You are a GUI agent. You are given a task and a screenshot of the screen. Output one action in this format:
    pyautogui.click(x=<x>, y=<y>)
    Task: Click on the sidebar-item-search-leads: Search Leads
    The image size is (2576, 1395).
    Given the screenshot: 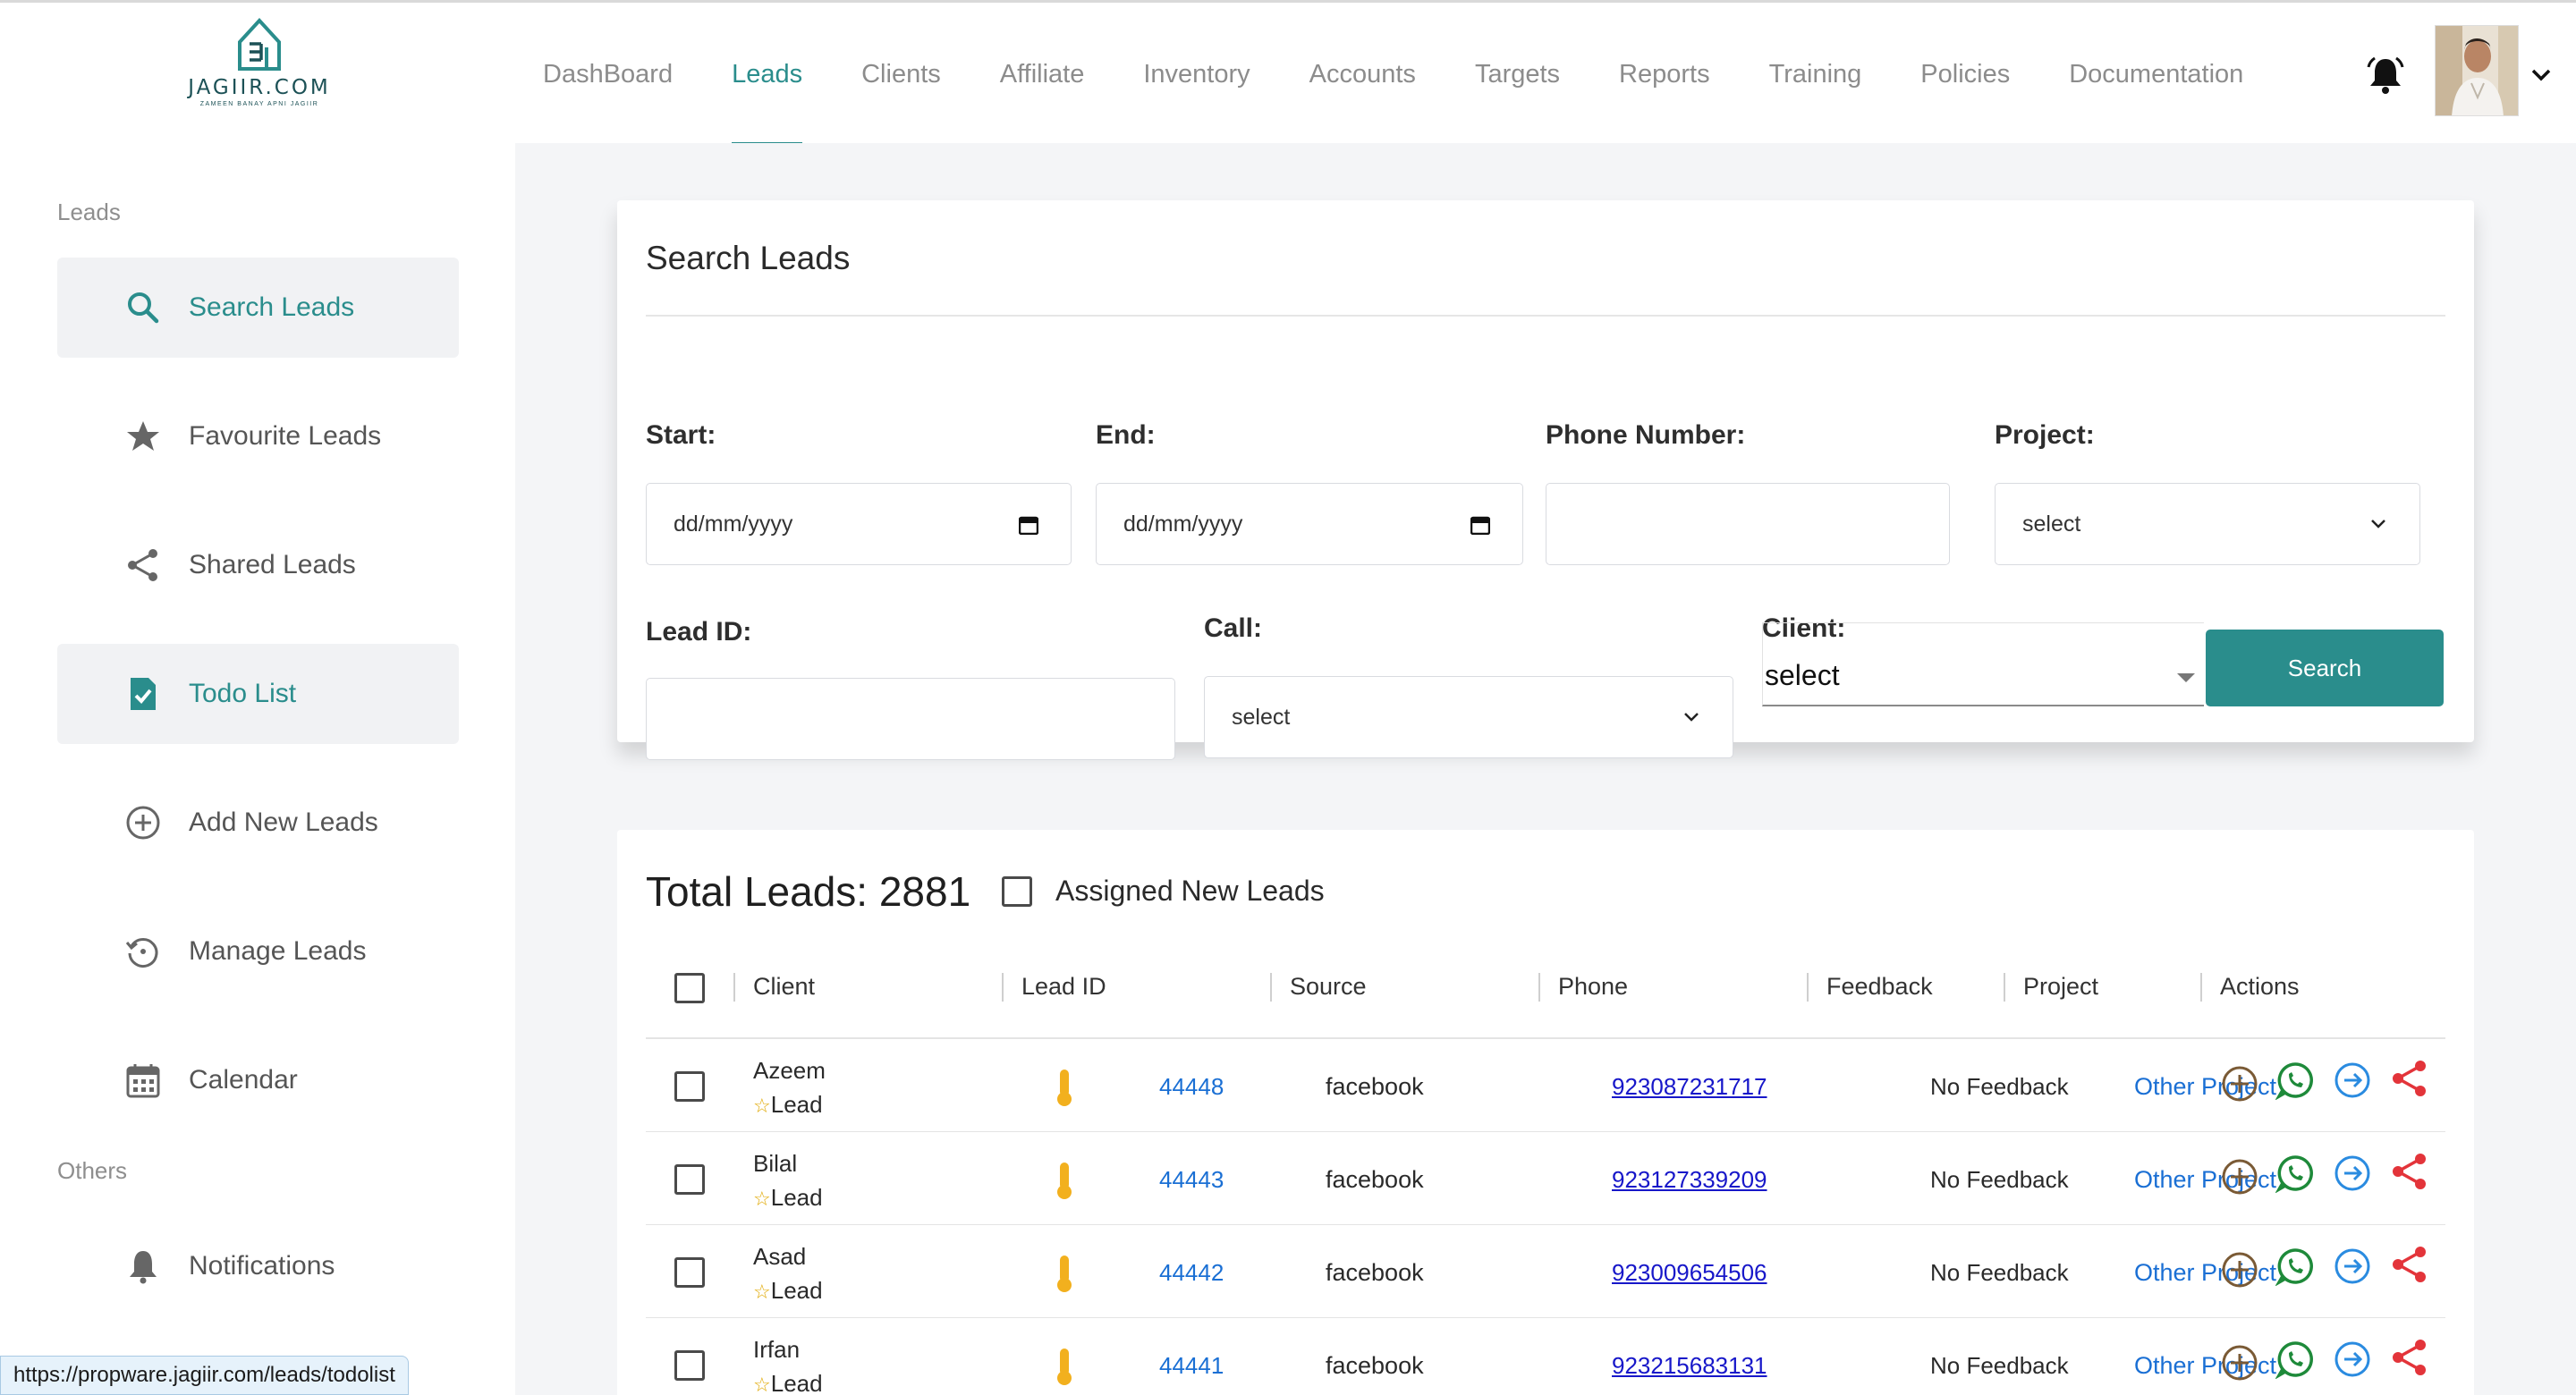 What is the action you would take?
    pyautogui.click(x=258, y=308)
    